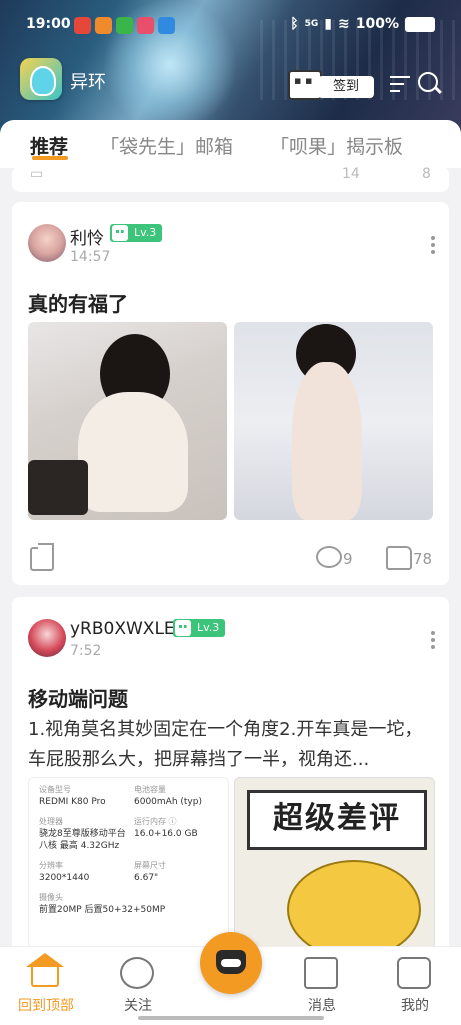 Image resolution: width=461 pixels, height=1025 pixels. I want to click on post-image-meme: 超级差评, so click(334, 863).